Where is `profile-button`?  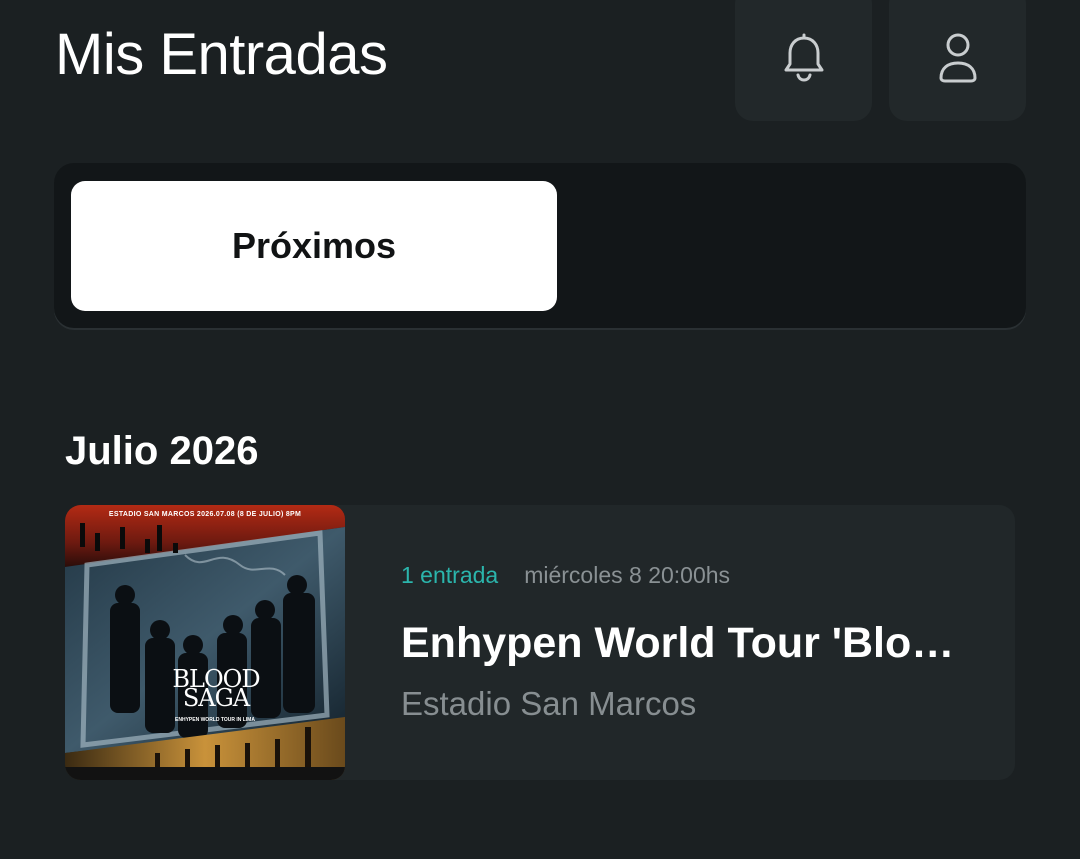 profile-button is located at coordinates (957, 60).